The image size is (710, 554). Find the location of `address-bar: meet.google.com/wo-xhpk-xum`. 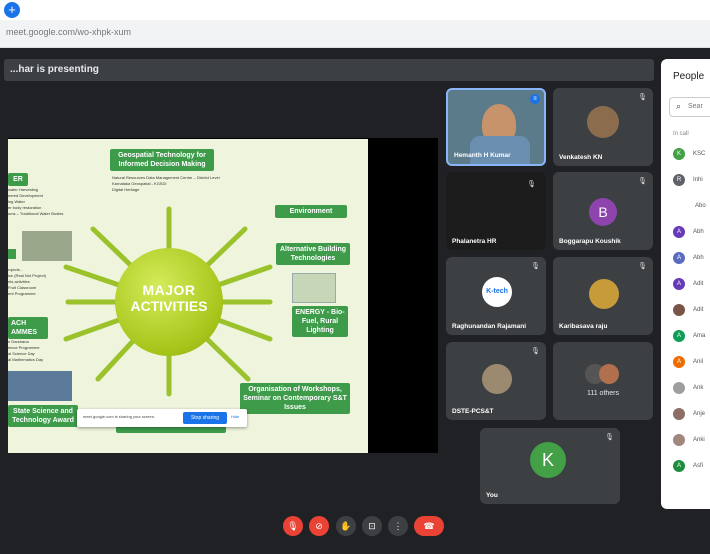

address-bar: meet.google.com/wo-xhpk-xum is located at coordinates (355, 34).